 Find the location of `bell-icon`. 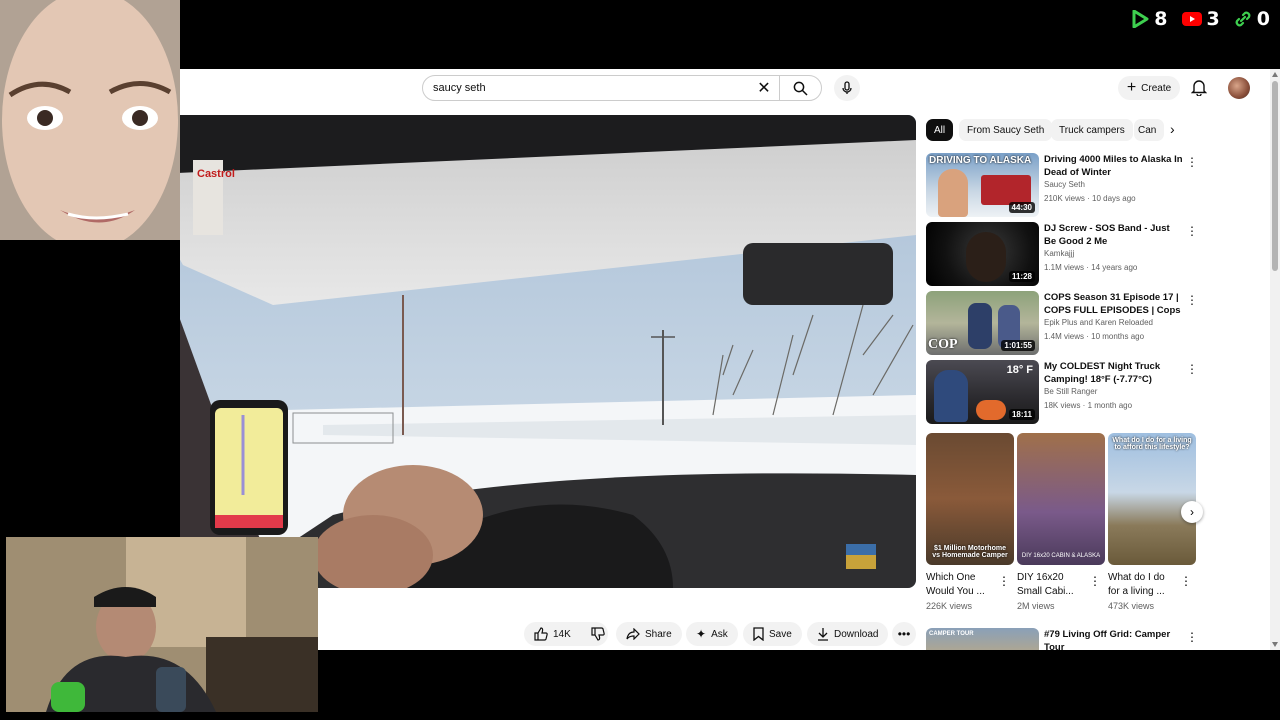

bell-icon is located at coordinates (1199, 88).